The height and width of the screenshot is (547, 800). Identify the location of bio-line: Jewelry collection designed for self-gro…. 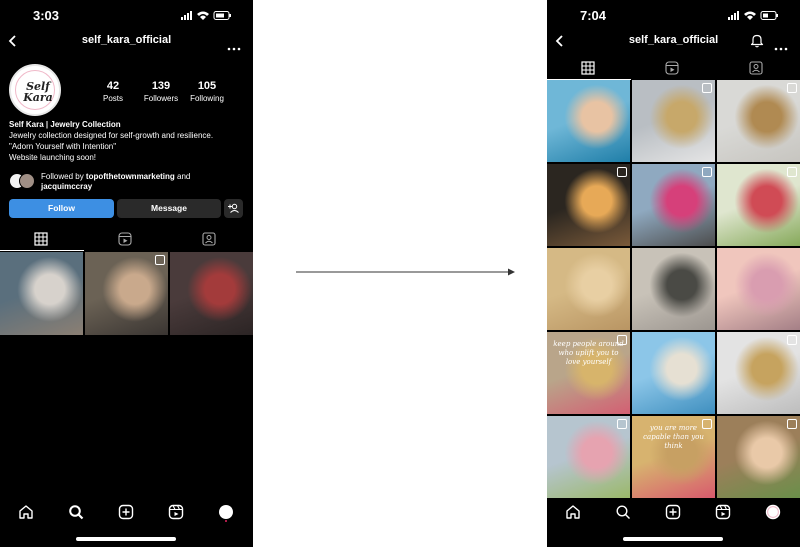
(111, 135).